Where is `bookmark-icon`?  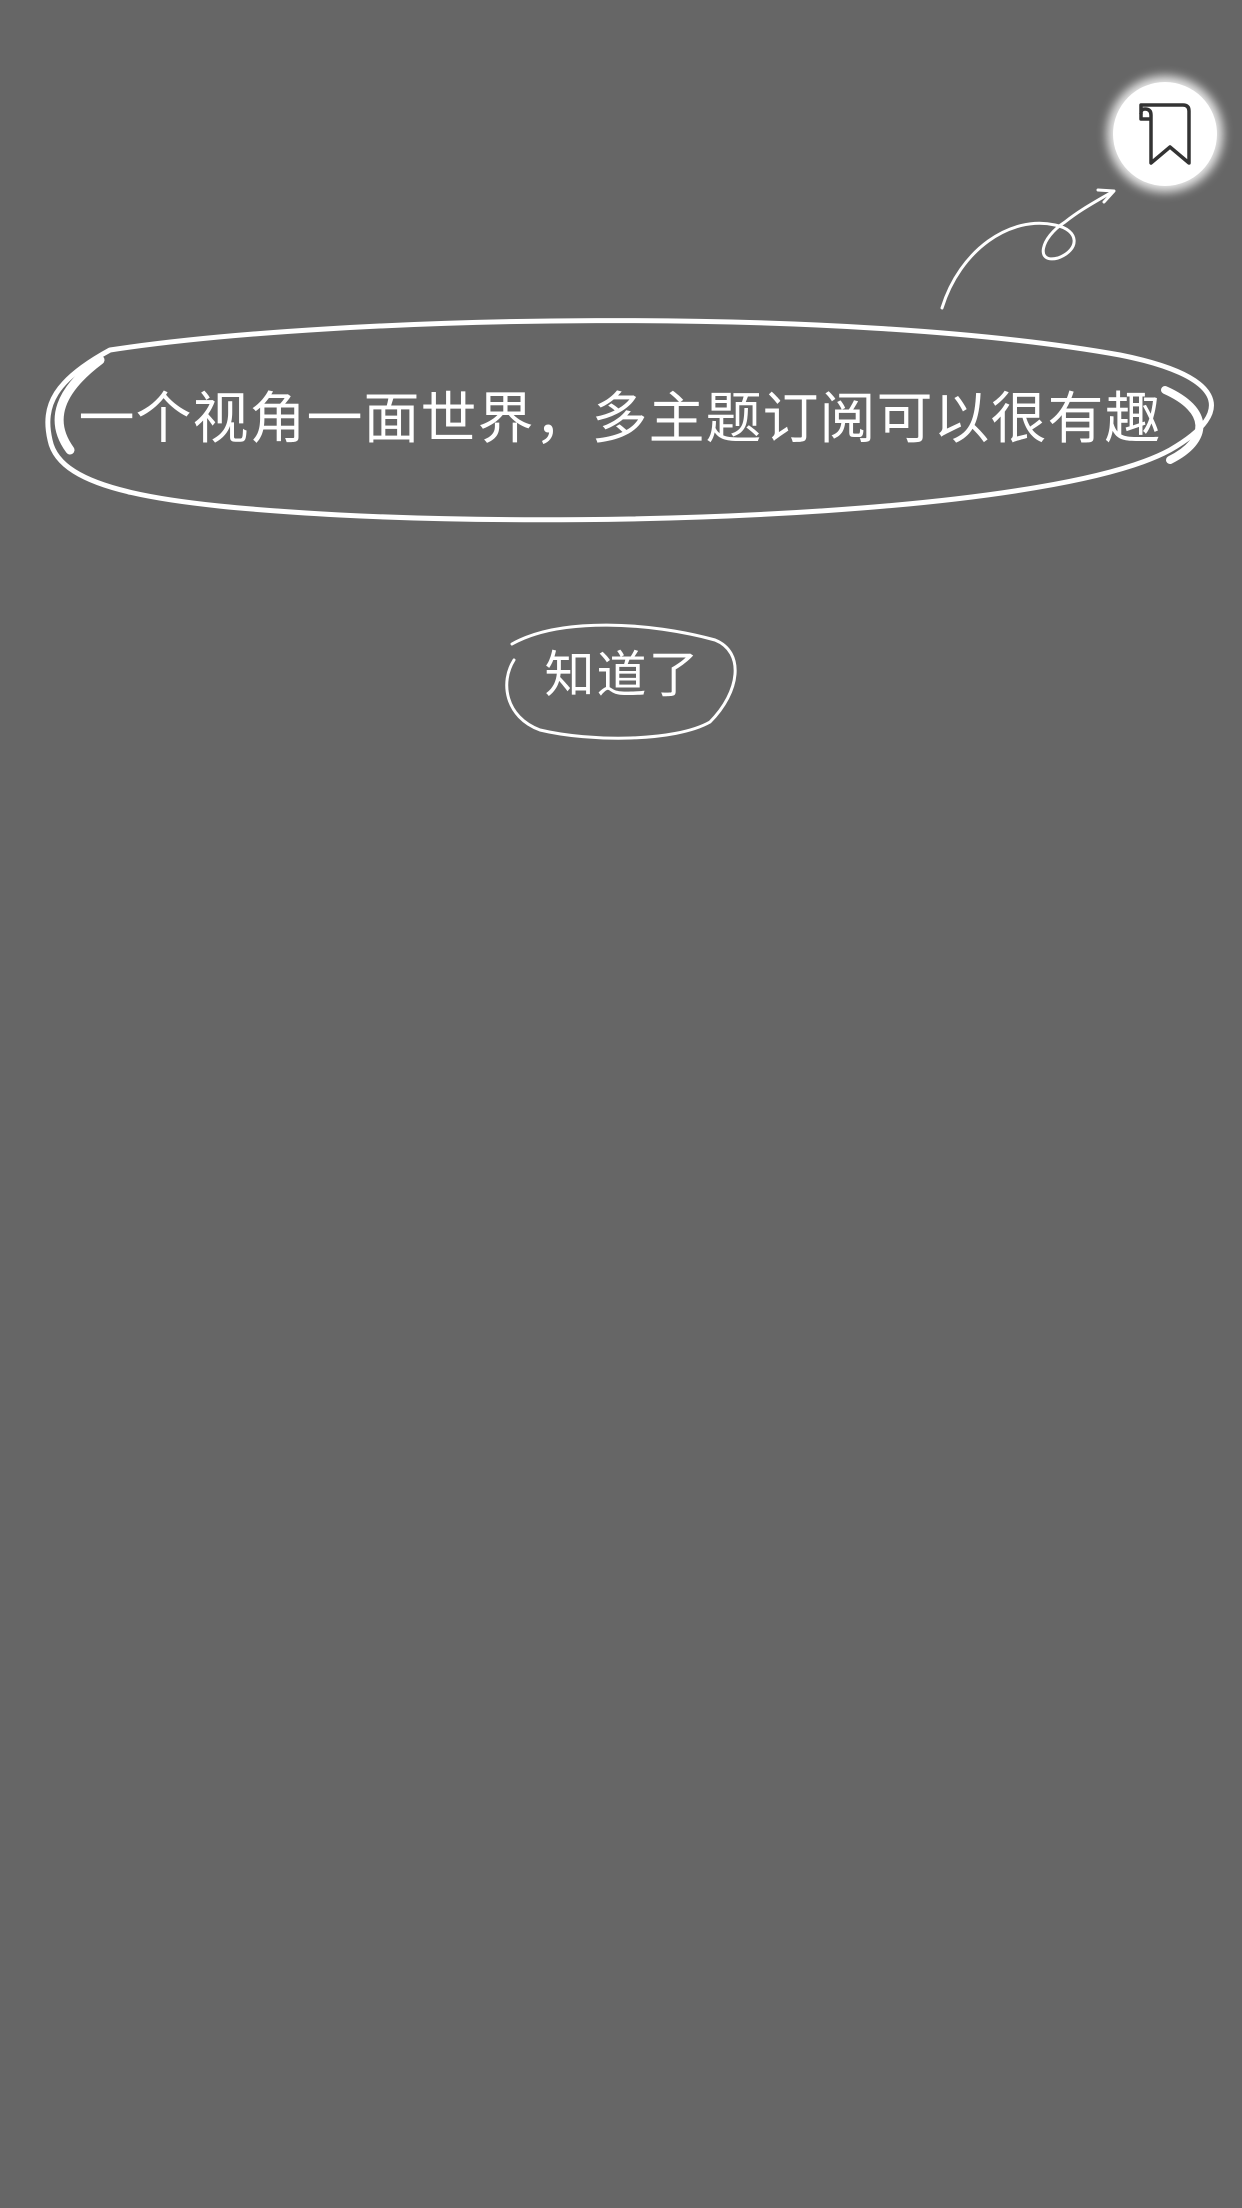
bookmark-icon is located at coordinates (1165, 134).